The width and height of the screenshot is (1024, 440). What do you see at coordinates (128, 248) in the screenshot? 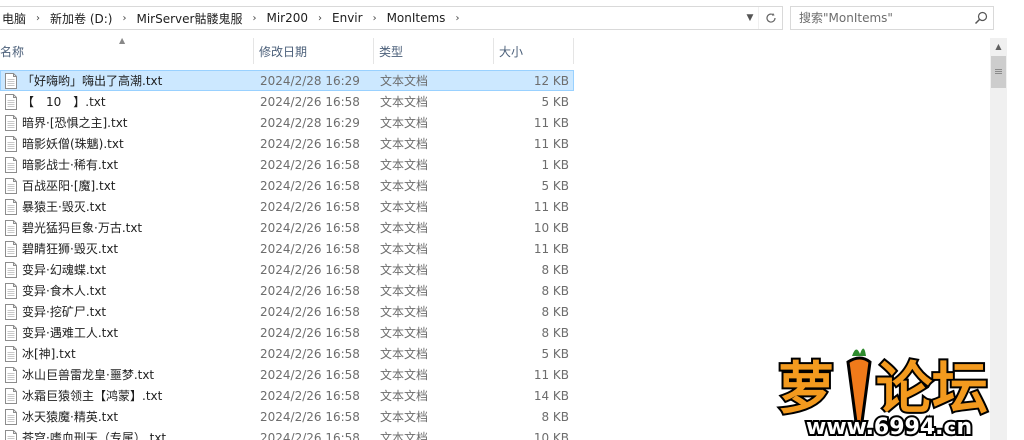
I see `file-name-cell: 碧睛狂狮·毁灭.txt` at bounding box center [128, 248].